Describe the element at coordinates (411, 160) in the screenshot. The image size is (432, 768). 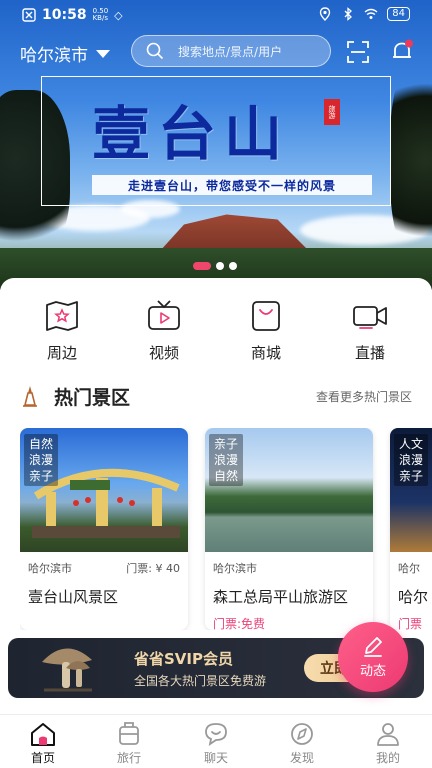
I see `tree-silhouette` at that location.